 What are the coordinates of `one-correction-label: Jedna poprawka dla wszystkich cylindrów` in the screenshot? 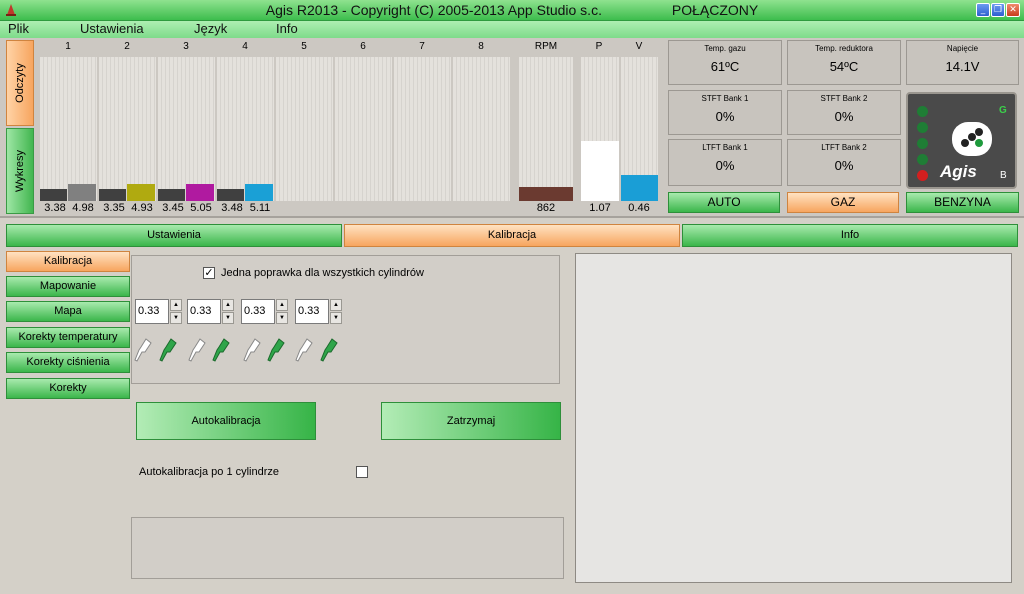 It's located at (322, 273).